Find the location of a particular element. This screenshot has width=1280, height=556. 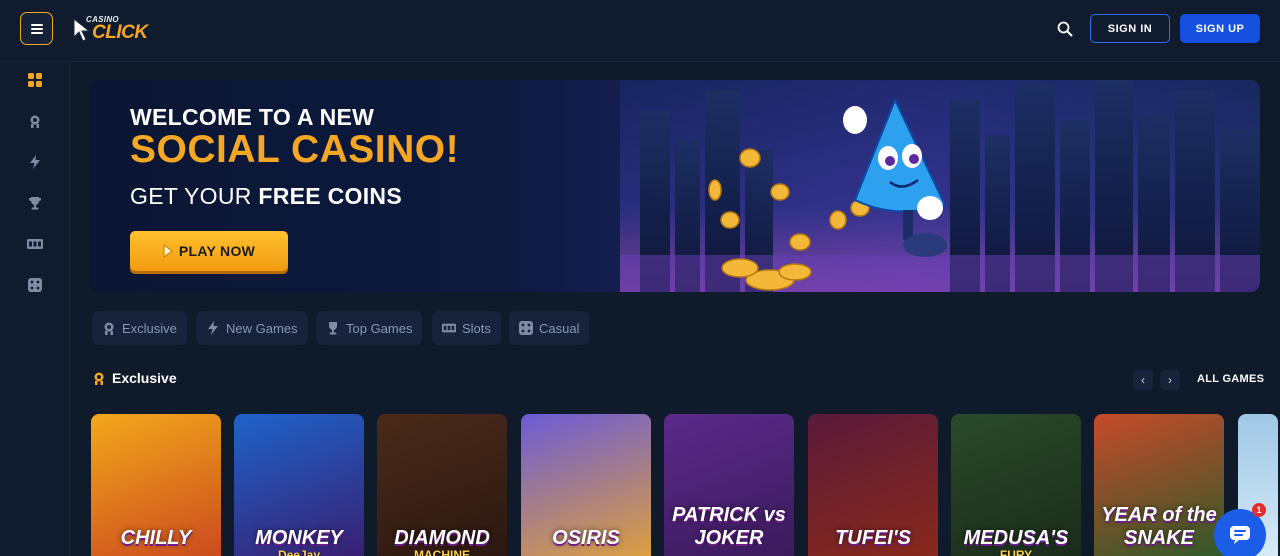

play-now-button: PLAY NOW is located at coordinates (209, 251).